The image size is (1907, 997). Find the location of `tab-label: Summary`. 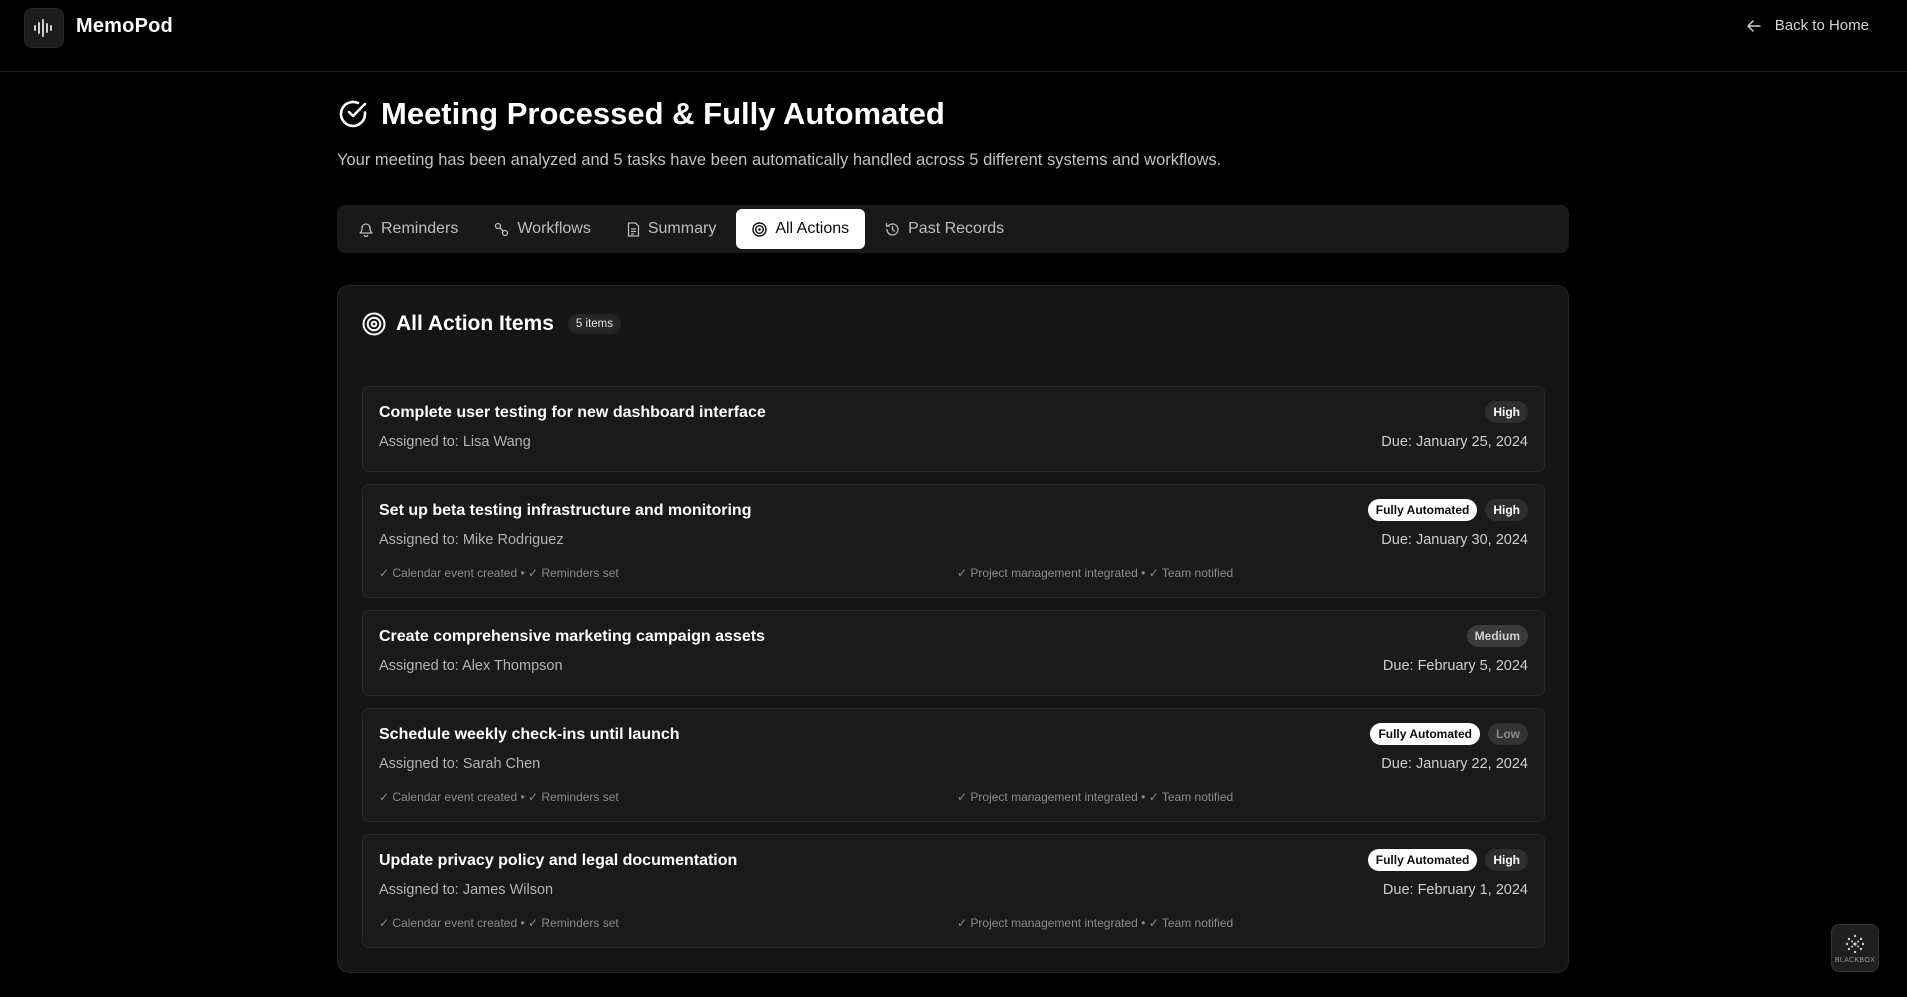

tab-label: Summary is located at coordinates (682, 228).